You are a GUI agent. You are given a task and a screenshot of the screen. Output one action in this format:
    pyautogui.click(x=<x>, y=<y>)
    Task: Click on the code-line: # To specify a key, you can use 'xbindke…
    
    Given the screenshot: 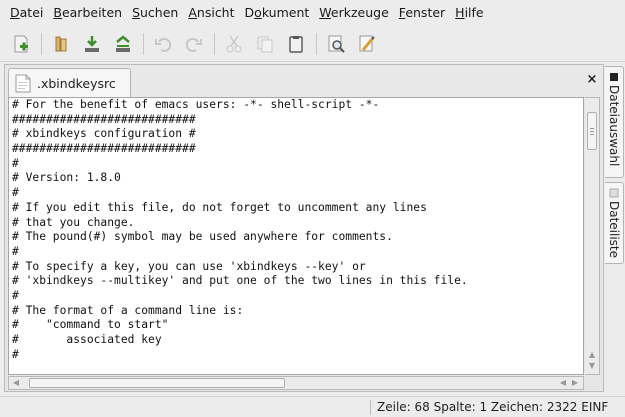 What is the action you would take?
    pyautogui.click(x=189, y=266)
    